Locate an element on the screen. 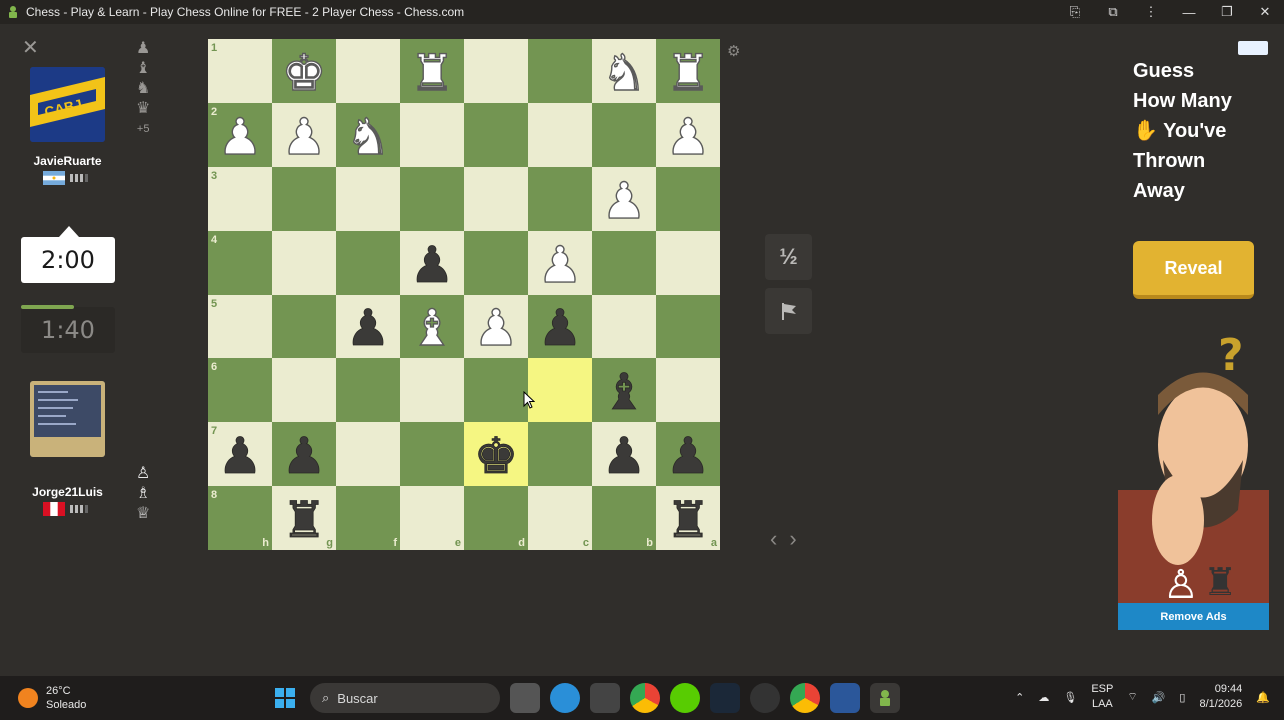 Image resolution: width=1284 pixels, height=720 pixels. chess-app-taskbar-icon is located at coordinates (885, 698).